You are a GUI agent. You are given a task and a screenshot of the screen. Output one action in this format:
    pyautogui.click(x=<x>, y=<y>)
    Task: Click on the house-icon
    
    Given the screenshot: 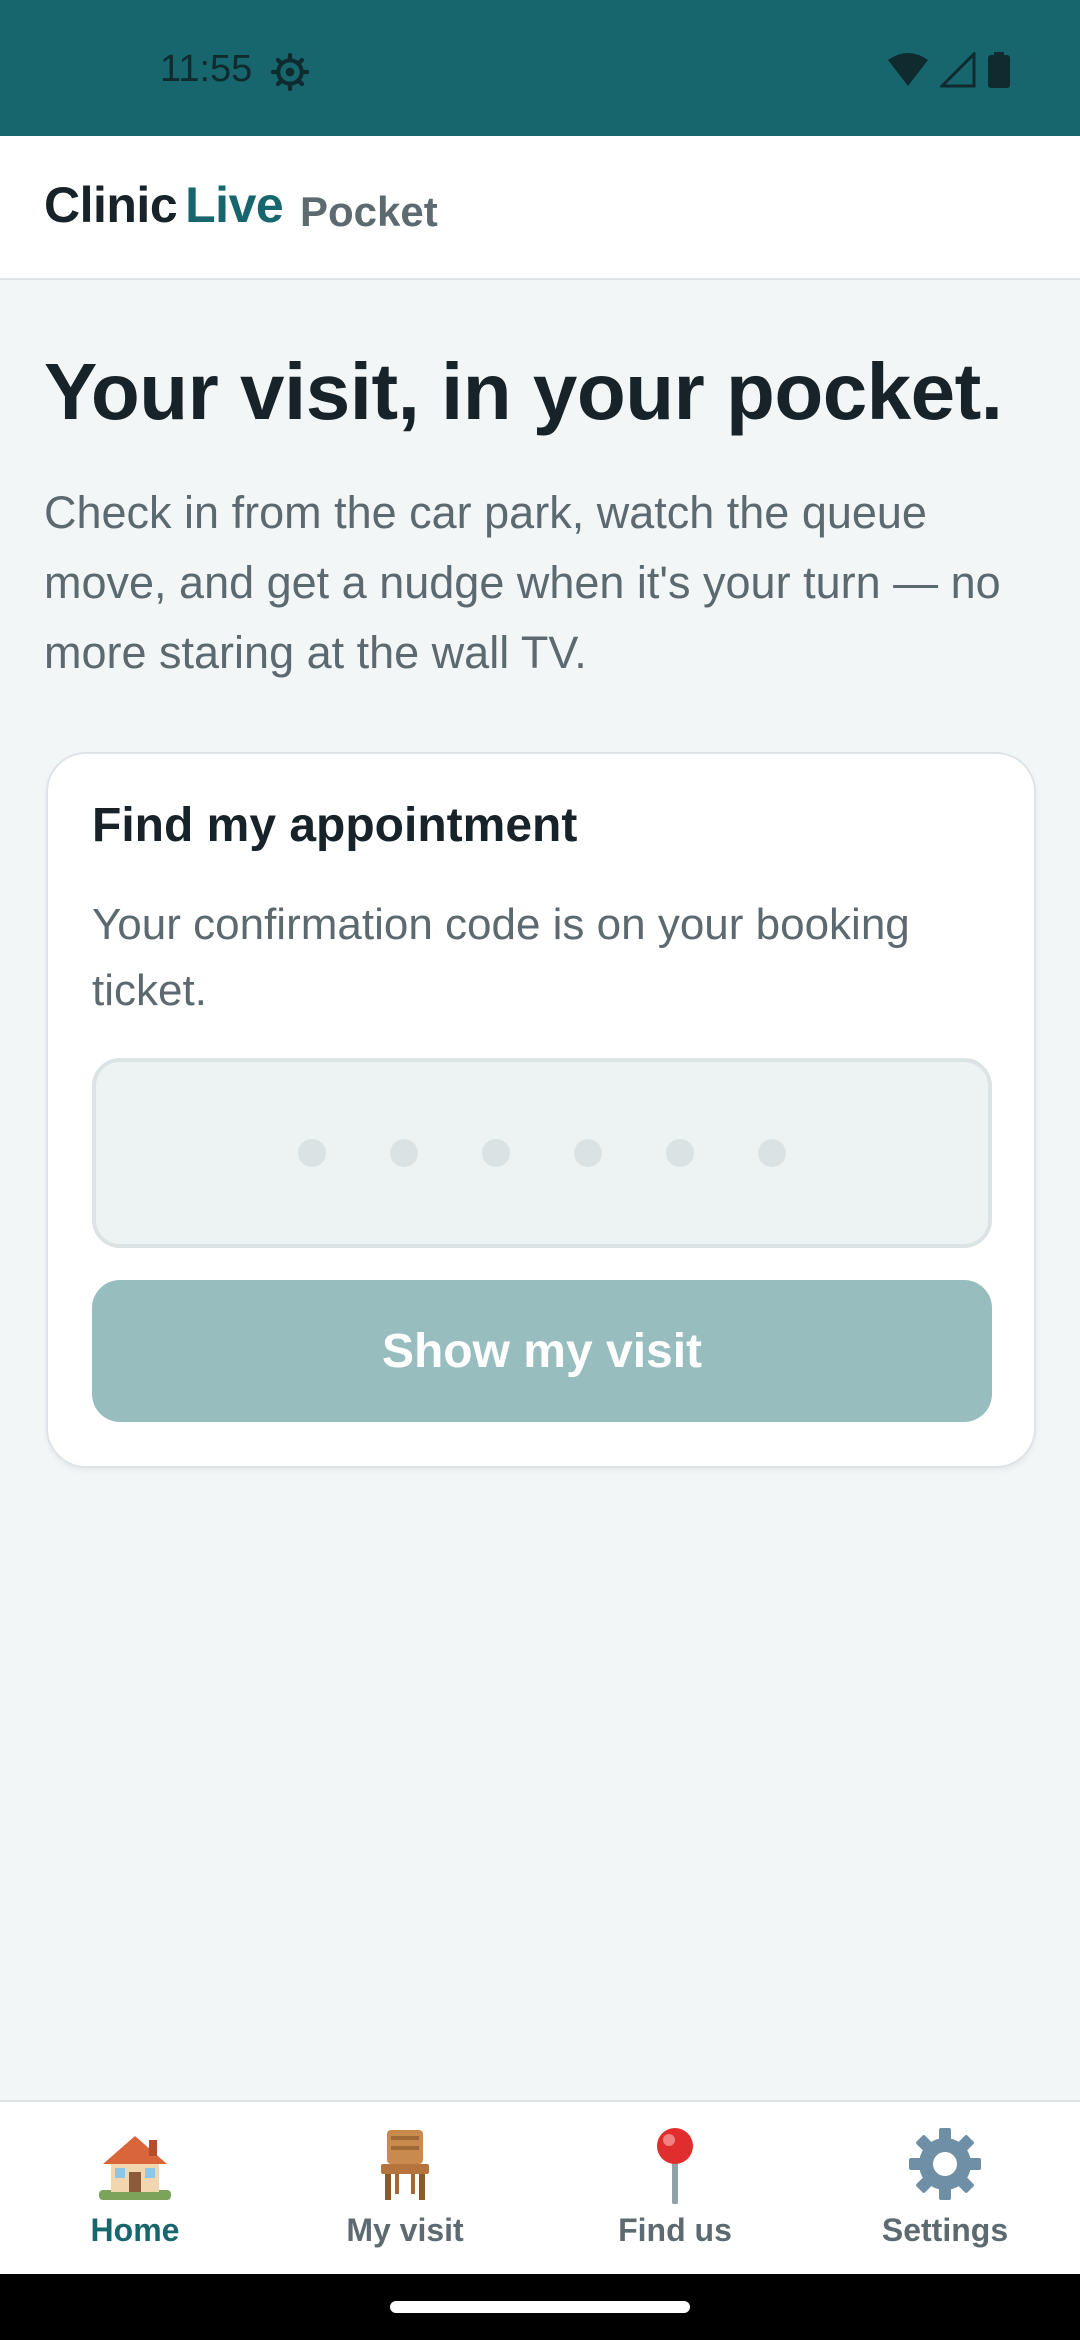 What is the action you would take?
    pyautogui.click(x=135, y=2168)
    